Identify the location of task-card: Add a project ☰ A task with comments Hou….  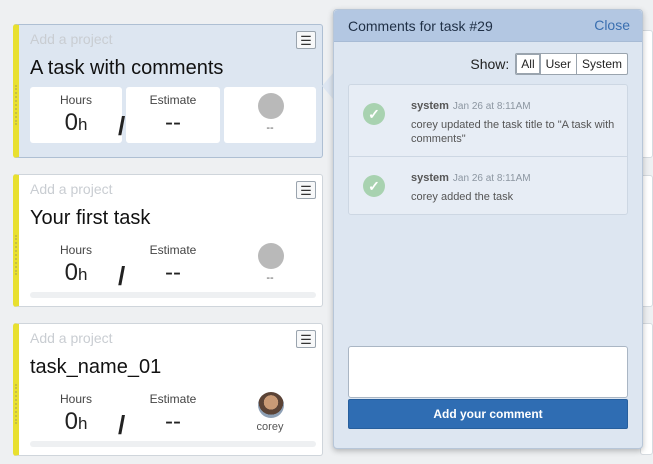
(168, 91).